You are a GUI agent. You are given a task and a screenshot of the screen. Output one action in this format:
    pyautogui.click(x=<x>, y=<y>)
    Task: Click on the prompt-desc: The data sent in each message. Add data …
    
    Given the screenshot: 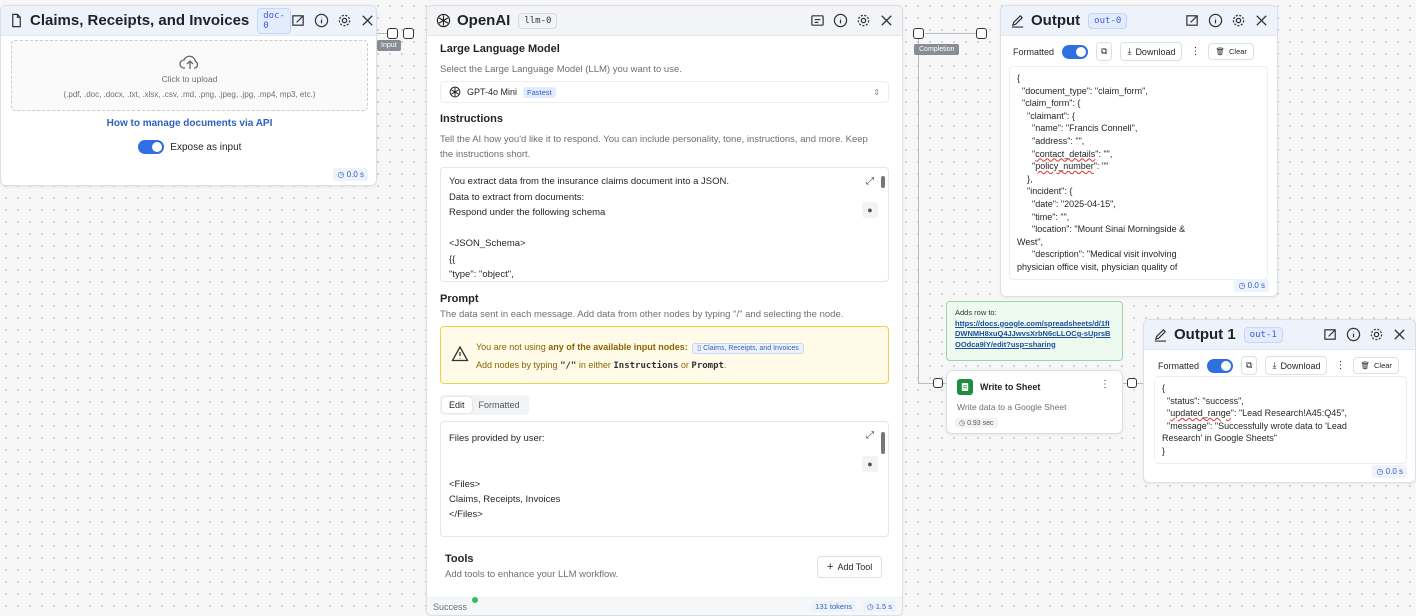 What is the action you would take?
    pyautogui.click(x=642, y=314)
    